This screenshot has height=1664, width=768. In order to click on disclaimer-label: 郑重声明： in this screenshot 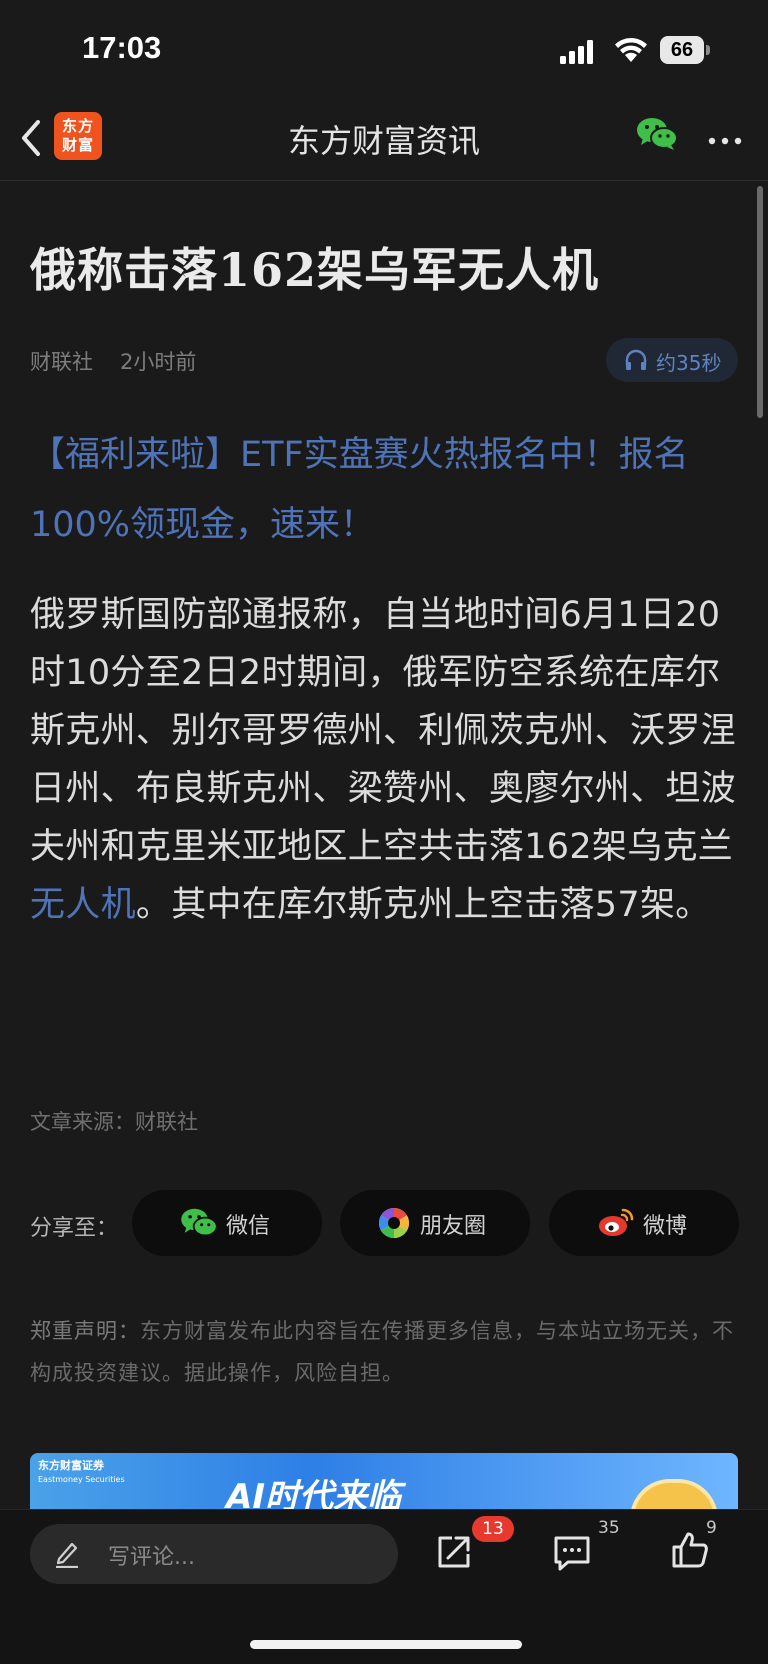, I will do `click(85, 1331)`.